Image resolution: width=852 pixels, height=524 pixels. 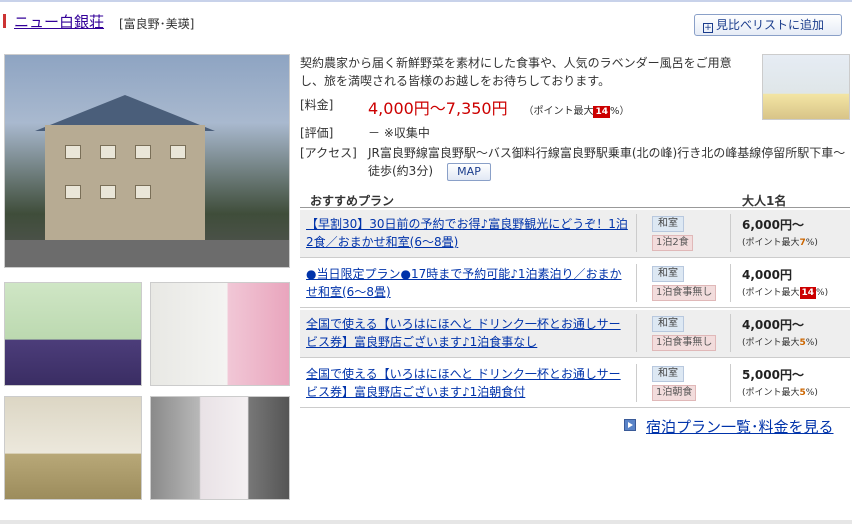 I want to click on plan-price: 5,000円～, so click(x=773, y=375).